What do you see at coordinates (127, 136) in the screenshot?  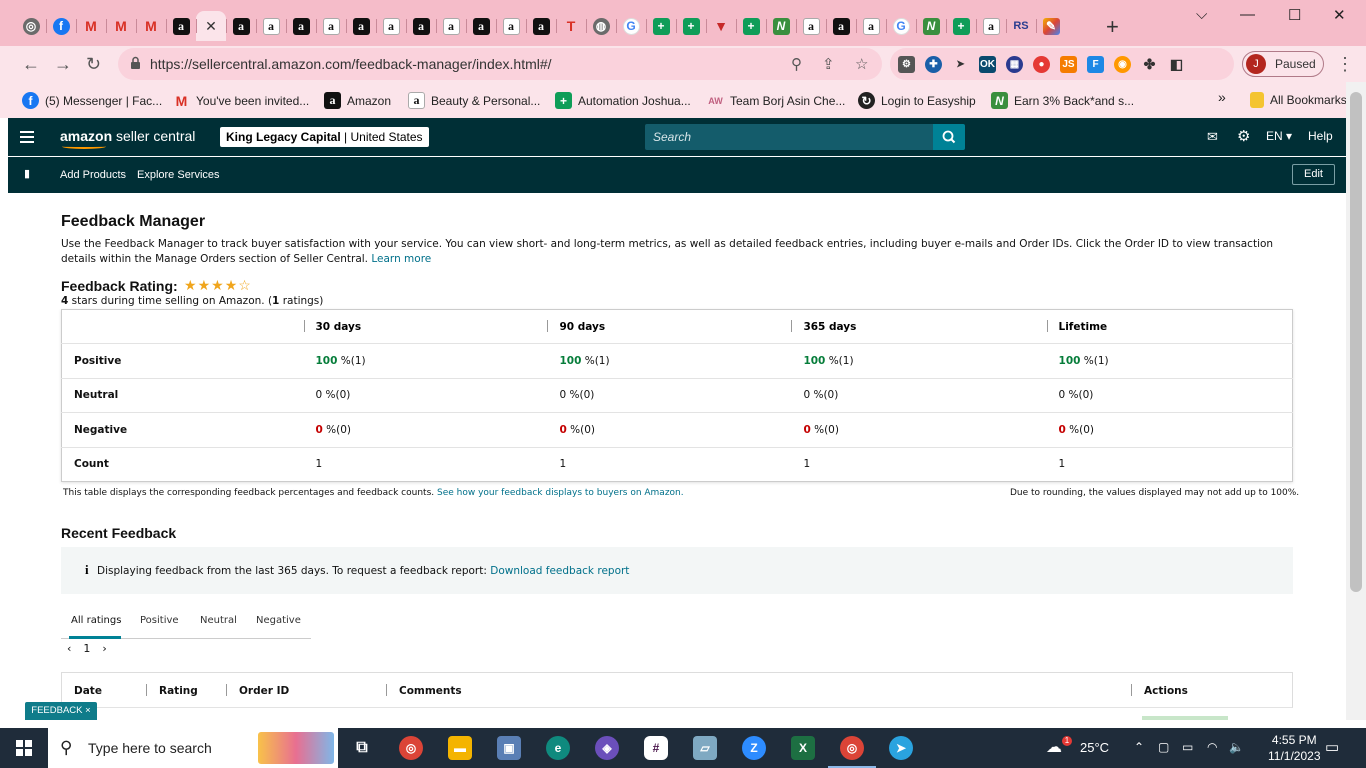 I see `seller-central-logo: amazon seller central` at bounding box center [127, 136].